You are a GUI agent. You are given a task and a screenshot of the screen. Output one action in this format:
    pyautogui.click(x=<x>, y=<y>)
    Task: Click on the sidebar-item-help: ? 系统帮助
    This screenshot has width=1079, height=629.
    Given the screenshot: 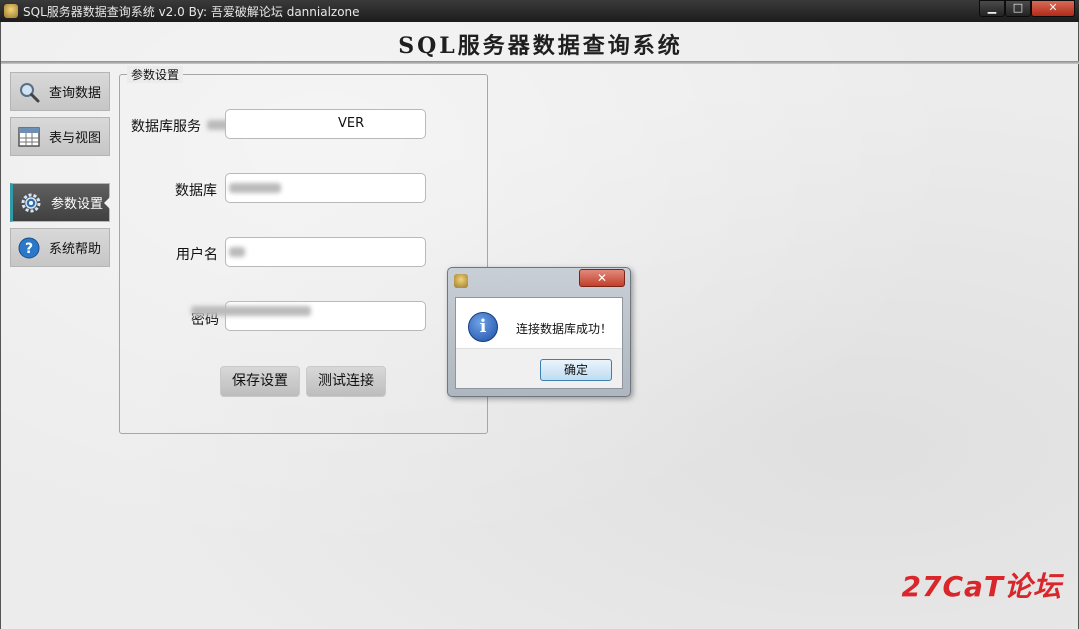 What is the action you would take?
    pyautogui.click(x=60, y=247)
    